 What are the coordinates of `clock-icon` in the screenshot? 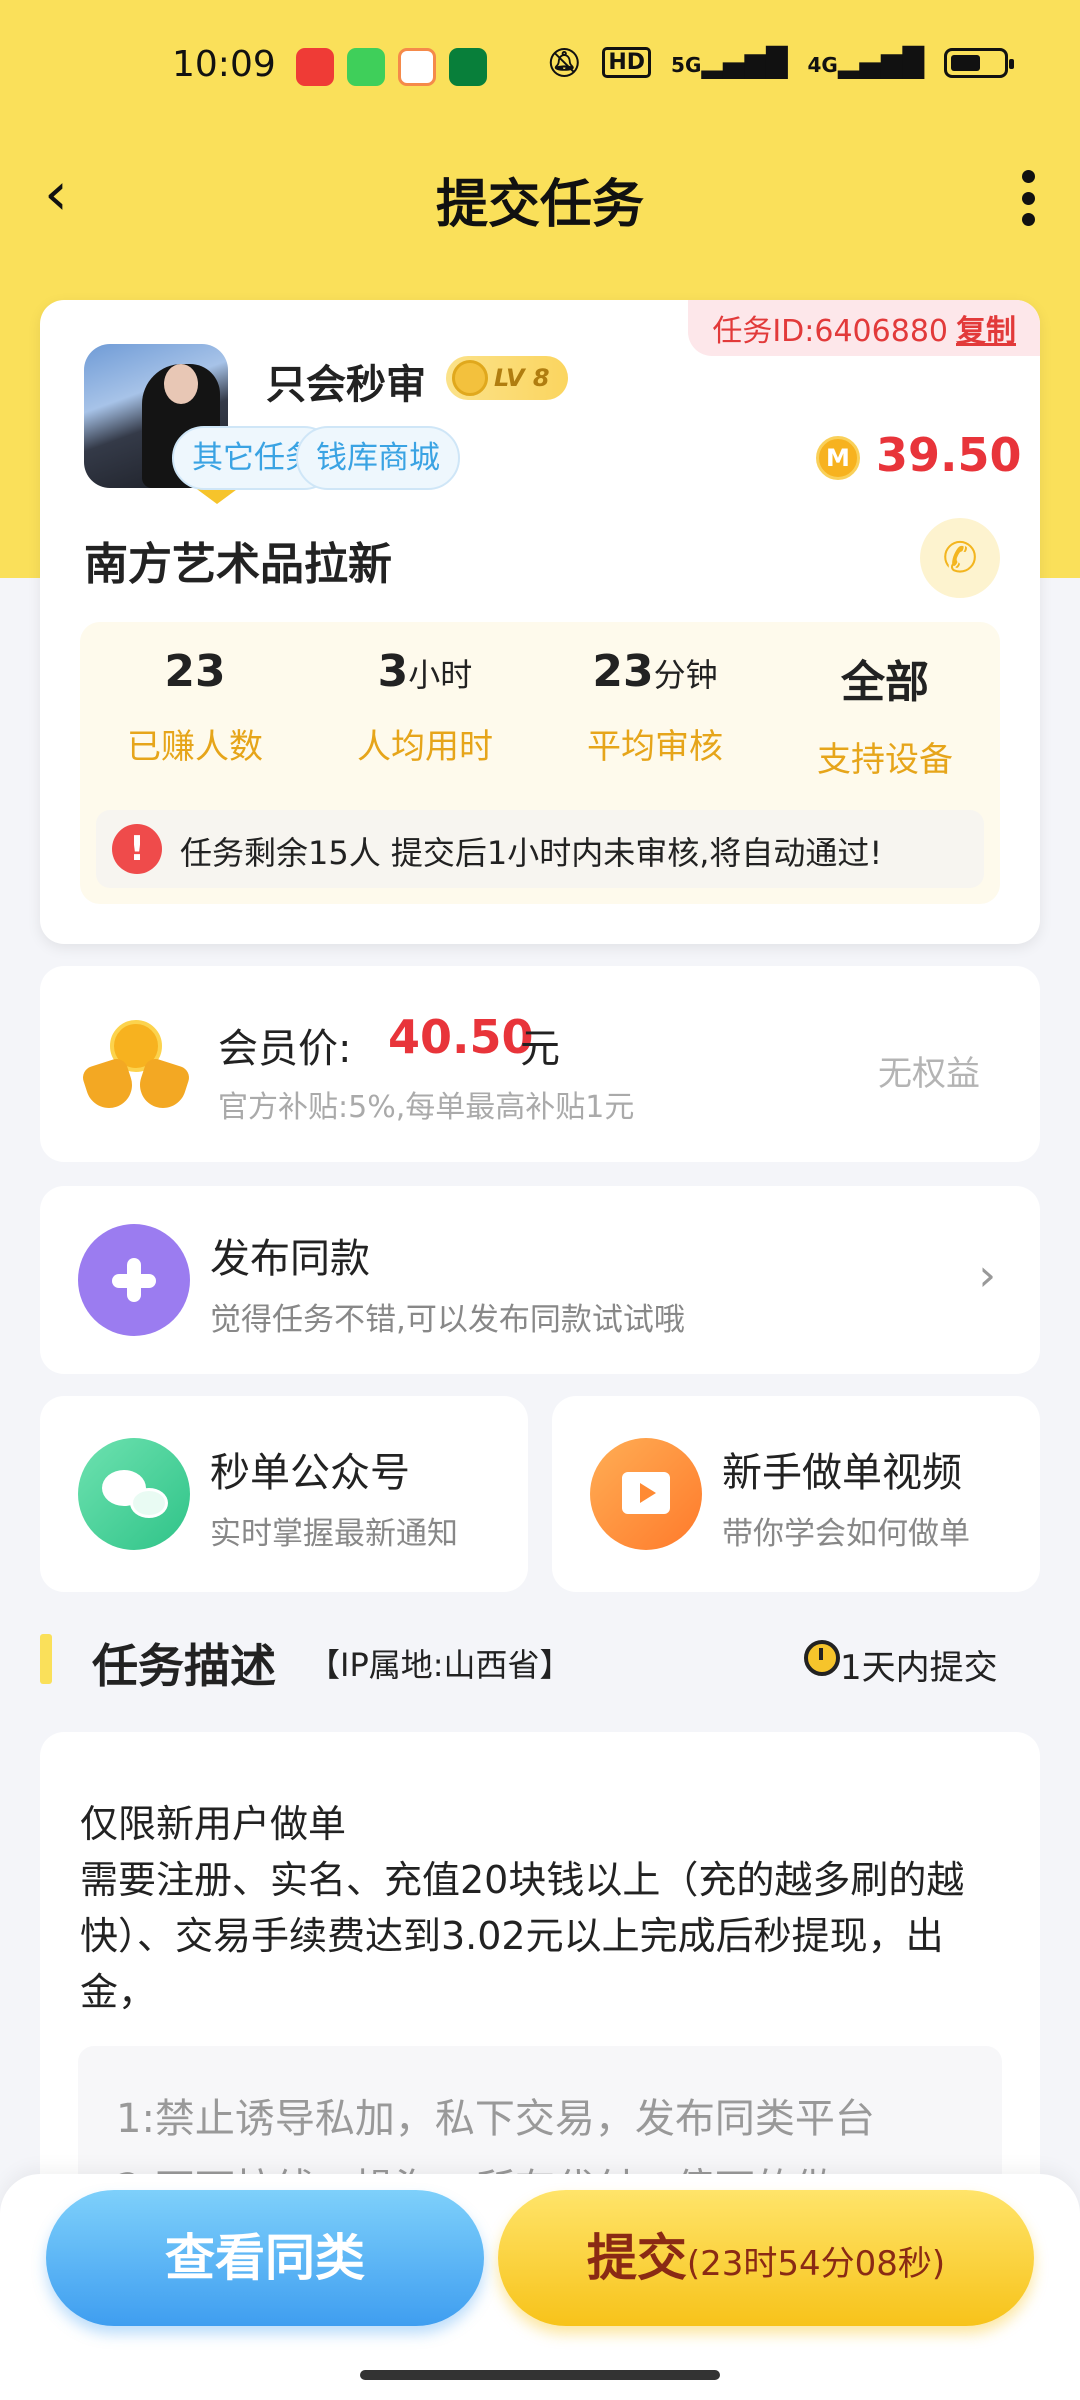 It's located at (822, 1658).